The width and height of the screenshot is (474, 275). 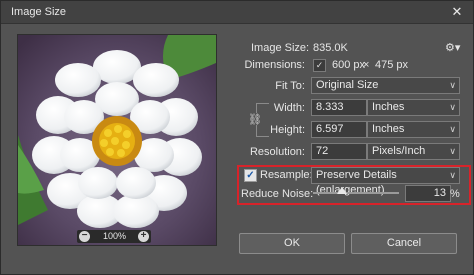 What do you see at coordinates (455, 194) in the screenshot?
I see `reduce-noise-unit: %` at bounding box center [455, 194].